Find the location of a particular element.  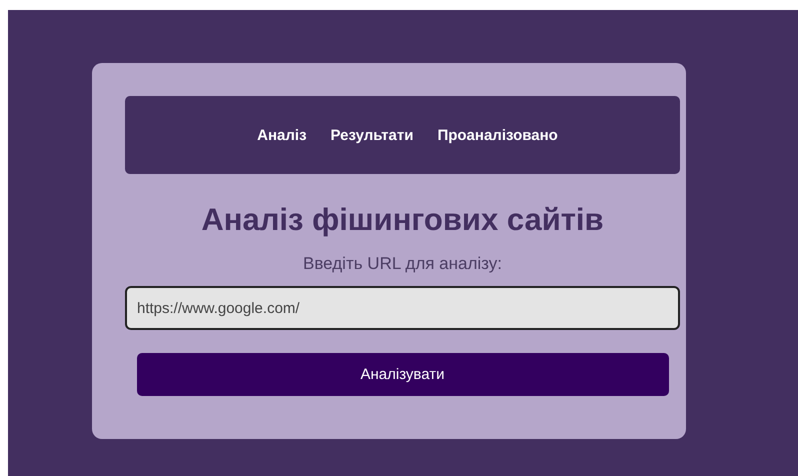

url-field: https://www.google.com/ is located at coordinates (402, 308).